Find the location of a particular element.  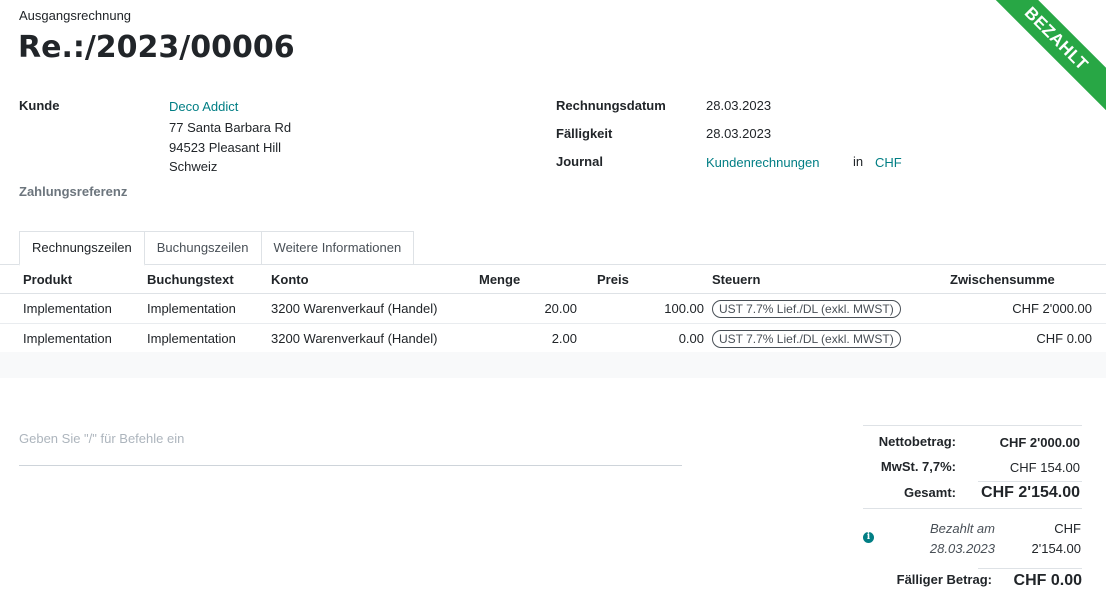

tax-amount-label: MwSt. 7,7%: is located at coordinates (918, 466).